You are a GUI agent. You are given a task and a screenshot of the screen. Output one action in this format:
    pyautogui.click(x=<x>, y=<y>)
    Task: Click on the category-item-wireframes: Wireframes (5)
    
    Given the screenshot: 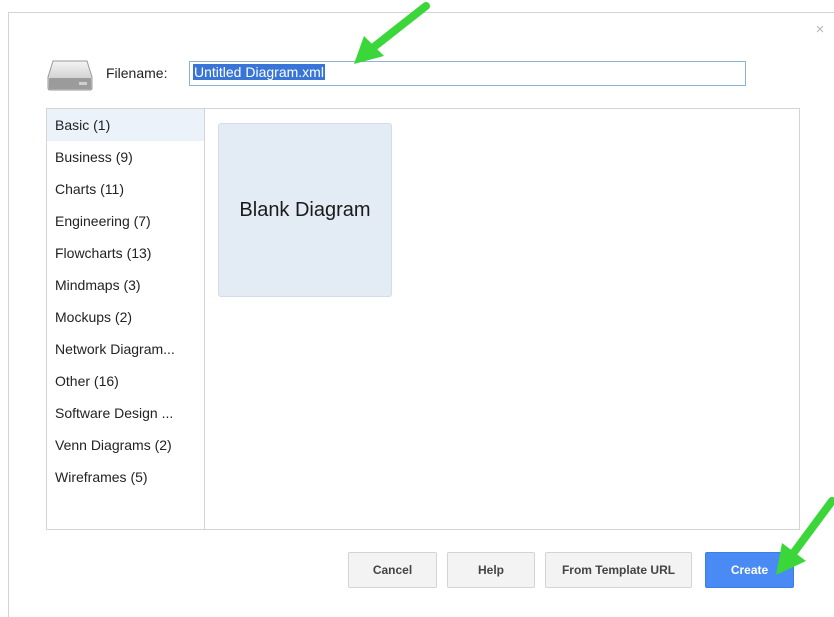 What is the action you would take?
    pyautogui.click(x=125, y=477)
    